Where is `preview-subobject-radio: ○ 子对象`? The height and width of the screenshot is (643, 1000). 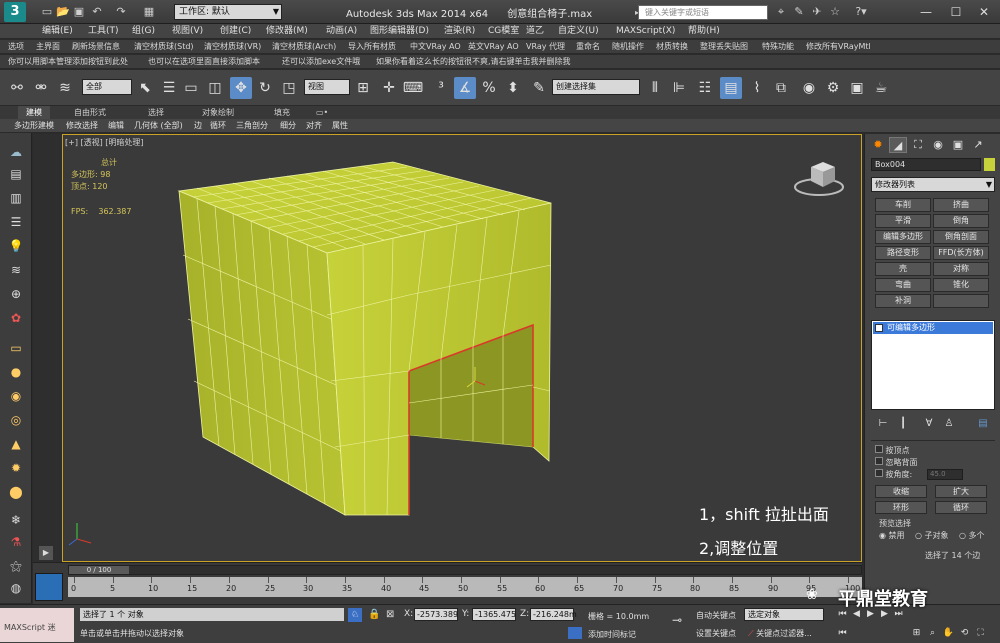
preview-subobject-radio: ○ 子对象 is located at coordinates (932, 536).